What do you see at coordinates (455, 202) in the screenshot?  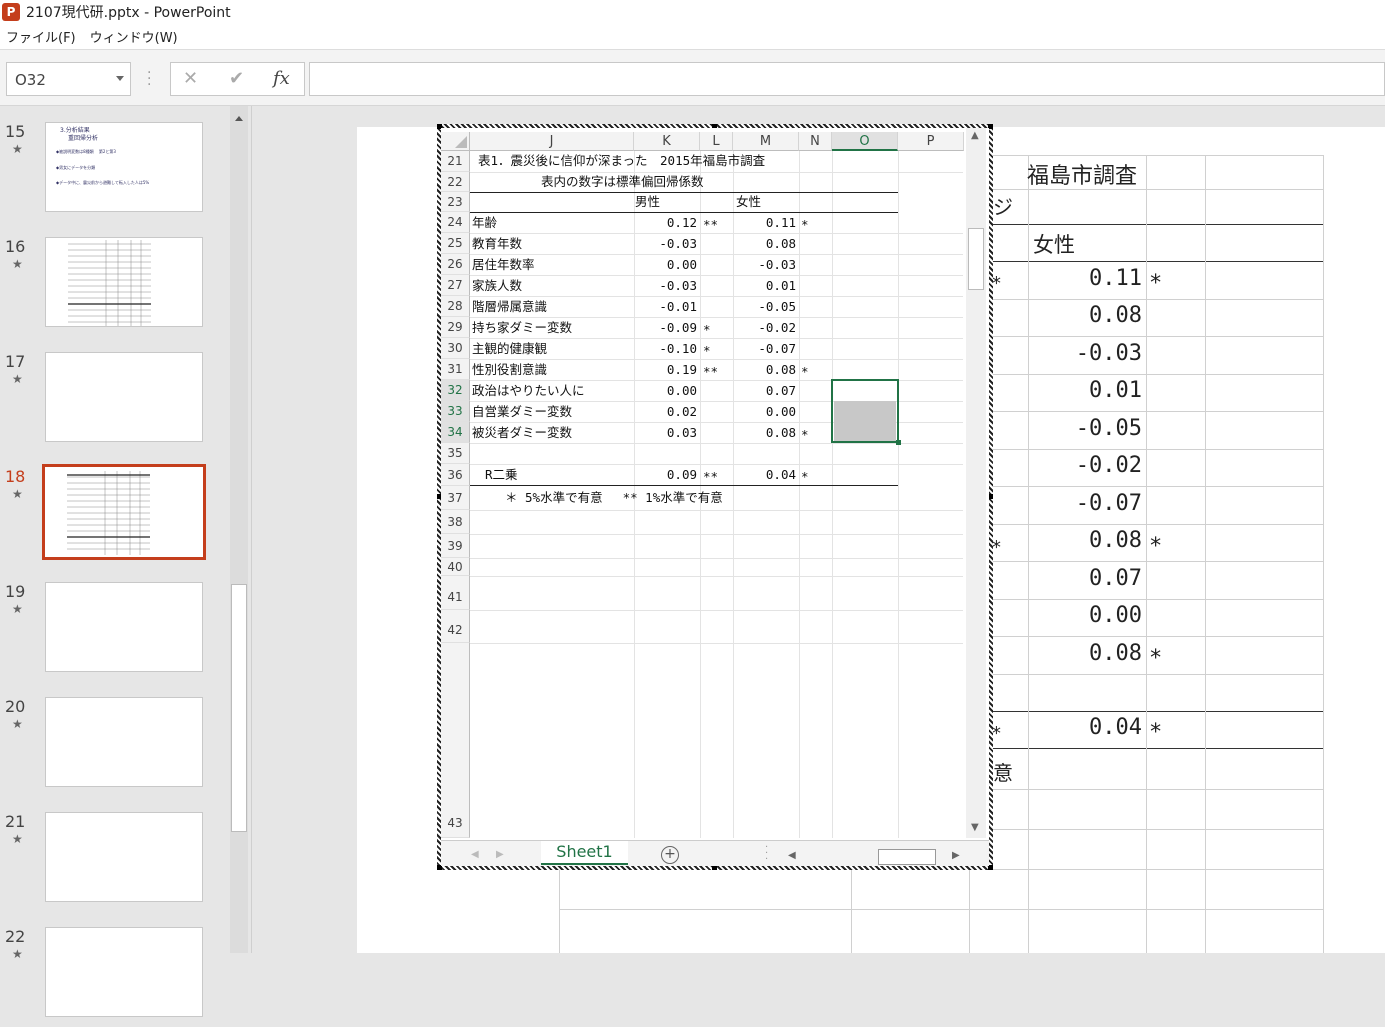 I see `row-header: 23` at bounding box center [455, 202].